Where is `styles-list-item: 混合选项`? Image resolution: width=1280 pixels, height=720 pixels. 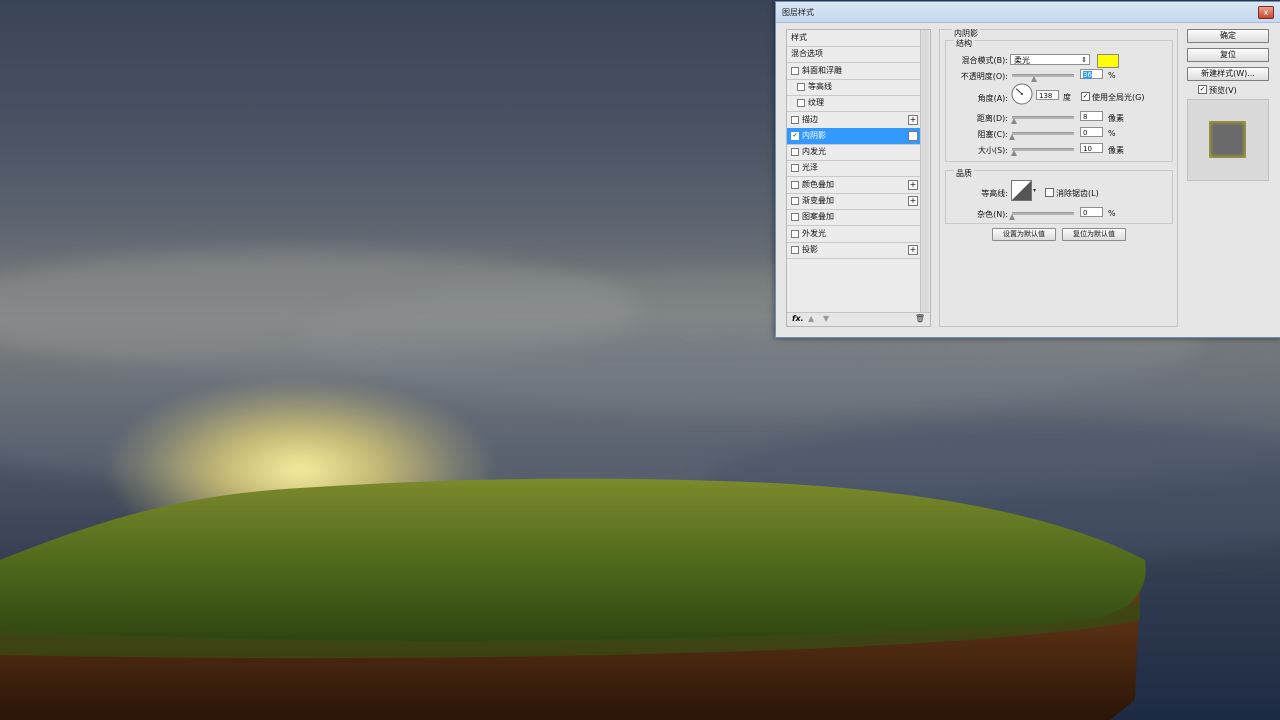
styles-list-item: 混合选项 is located at coordinates (853, 55).